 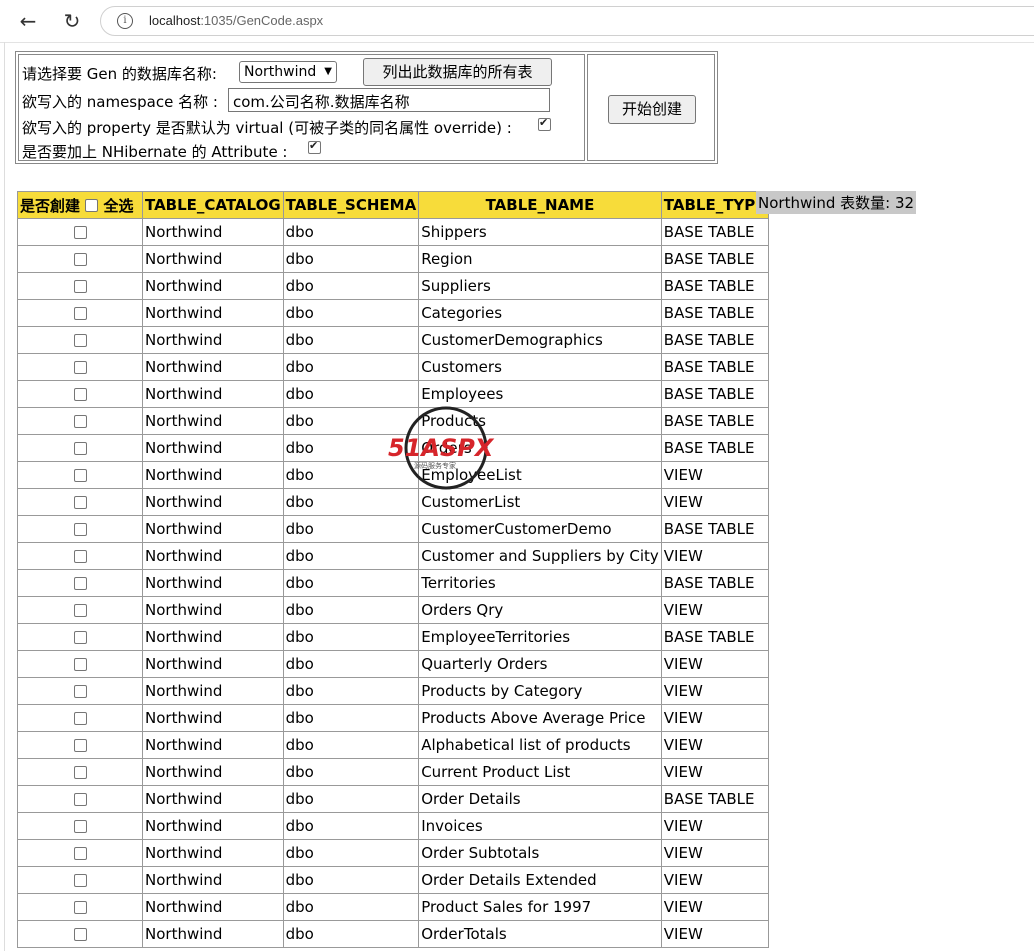 What do you see at coordinates (544, 123) in the screenshot?
I see `virtual-checkbox` at bounding box center [544, 123].